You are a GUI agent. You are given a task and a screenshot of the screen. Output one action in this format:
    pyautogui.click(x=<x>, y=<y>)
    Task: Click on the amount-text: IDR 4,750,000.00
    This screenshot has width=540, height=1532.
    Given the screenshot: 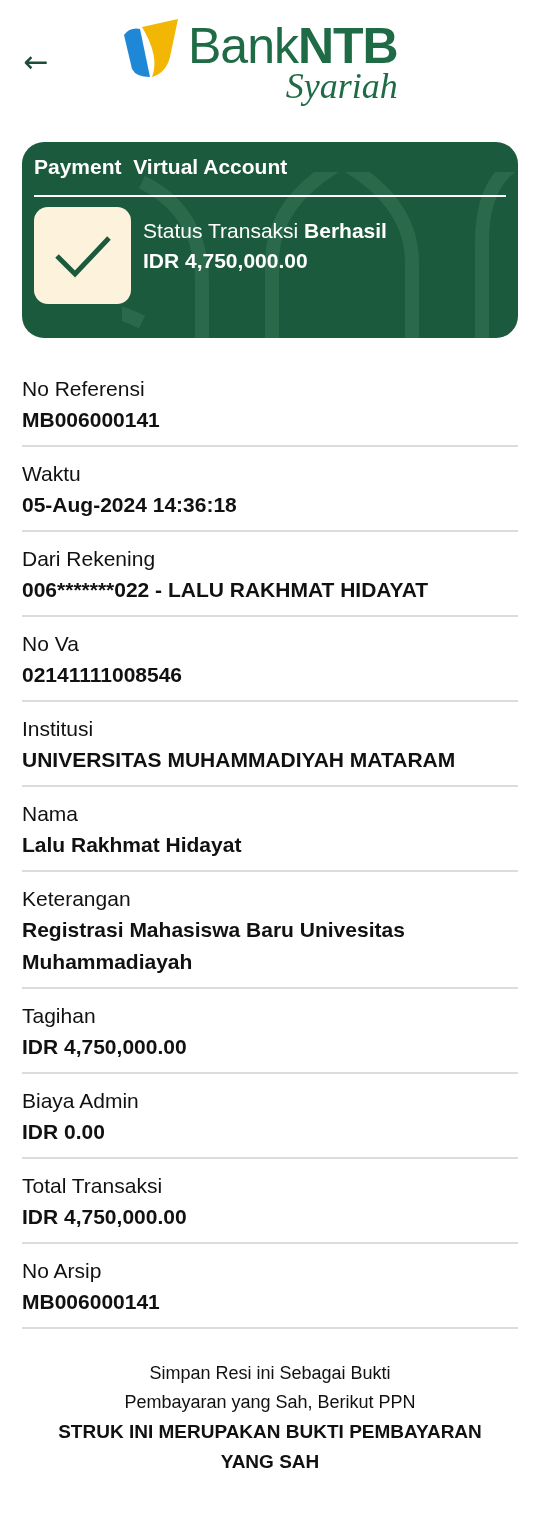 What is the action you would take?
    pyautogui.click(x=226, y=260)
    